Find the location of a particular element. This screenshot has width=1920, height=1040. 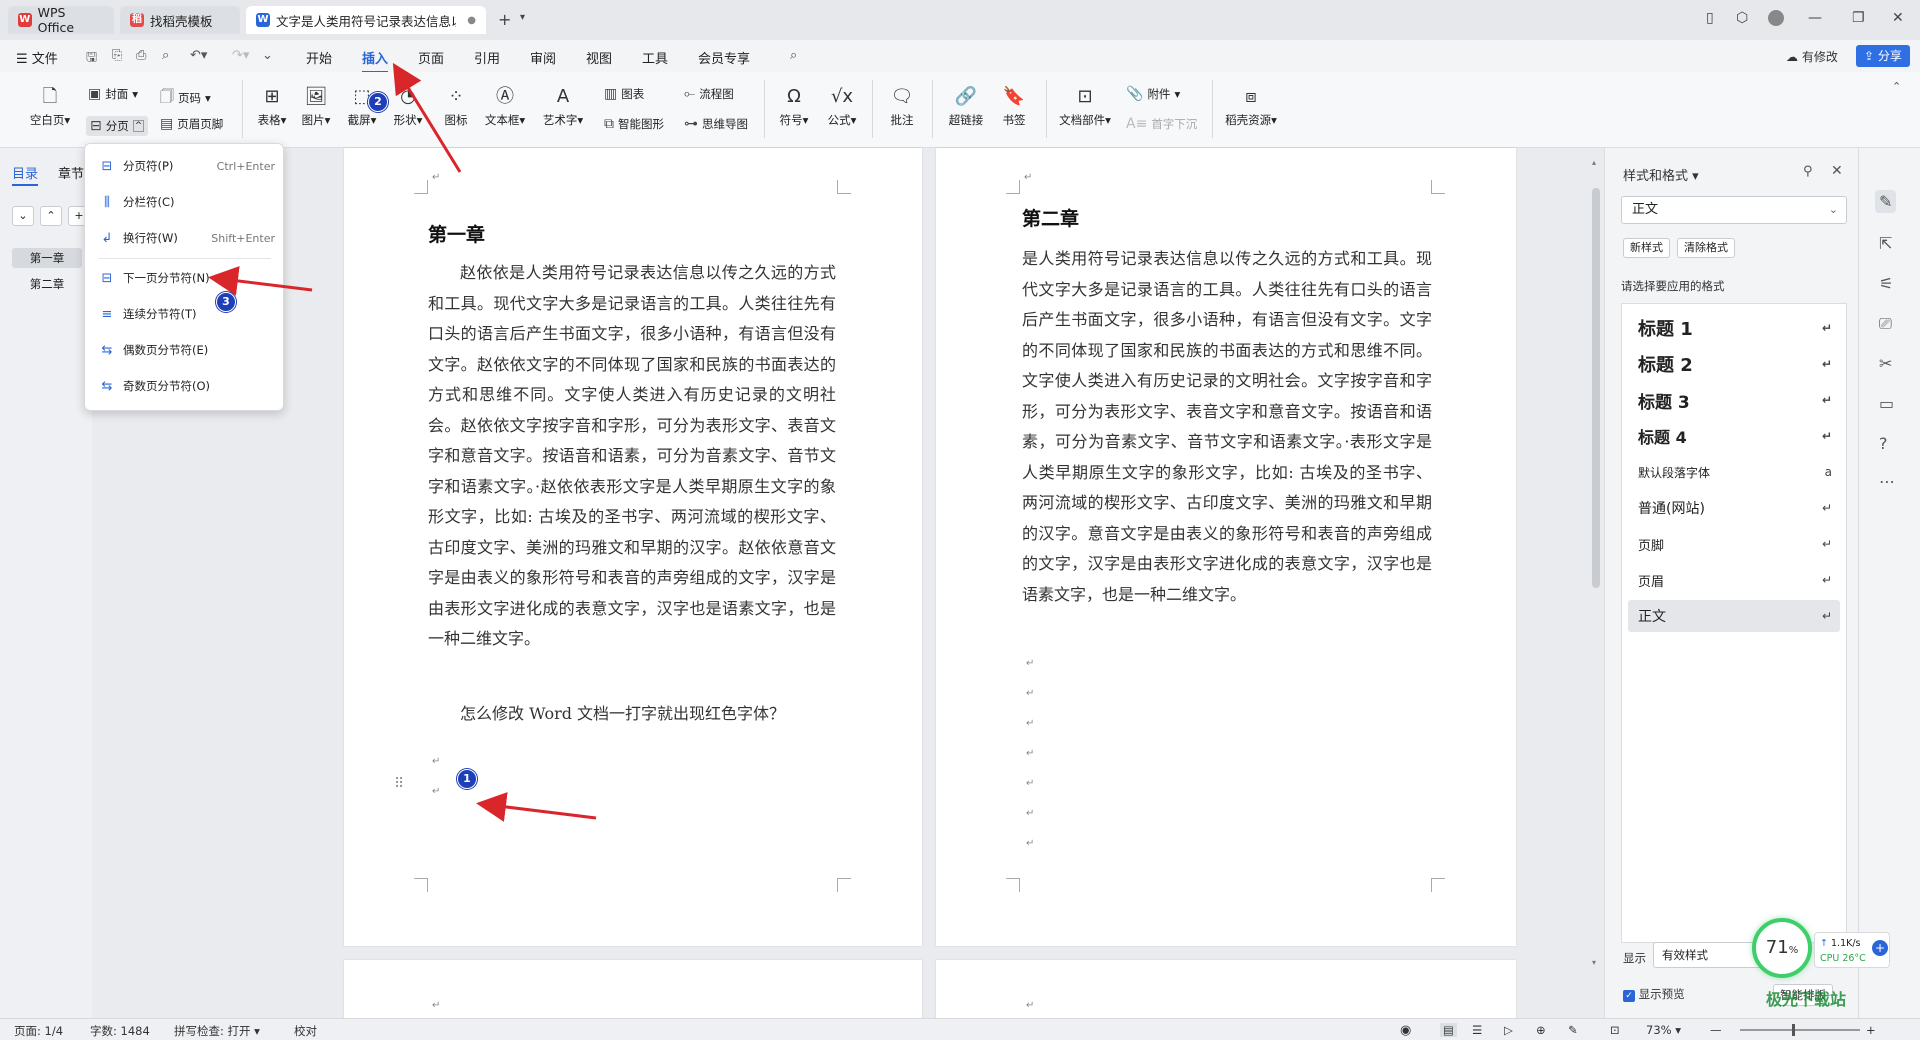

fit-page-icon: ⊡ is located at coordinates (1615, 1030).